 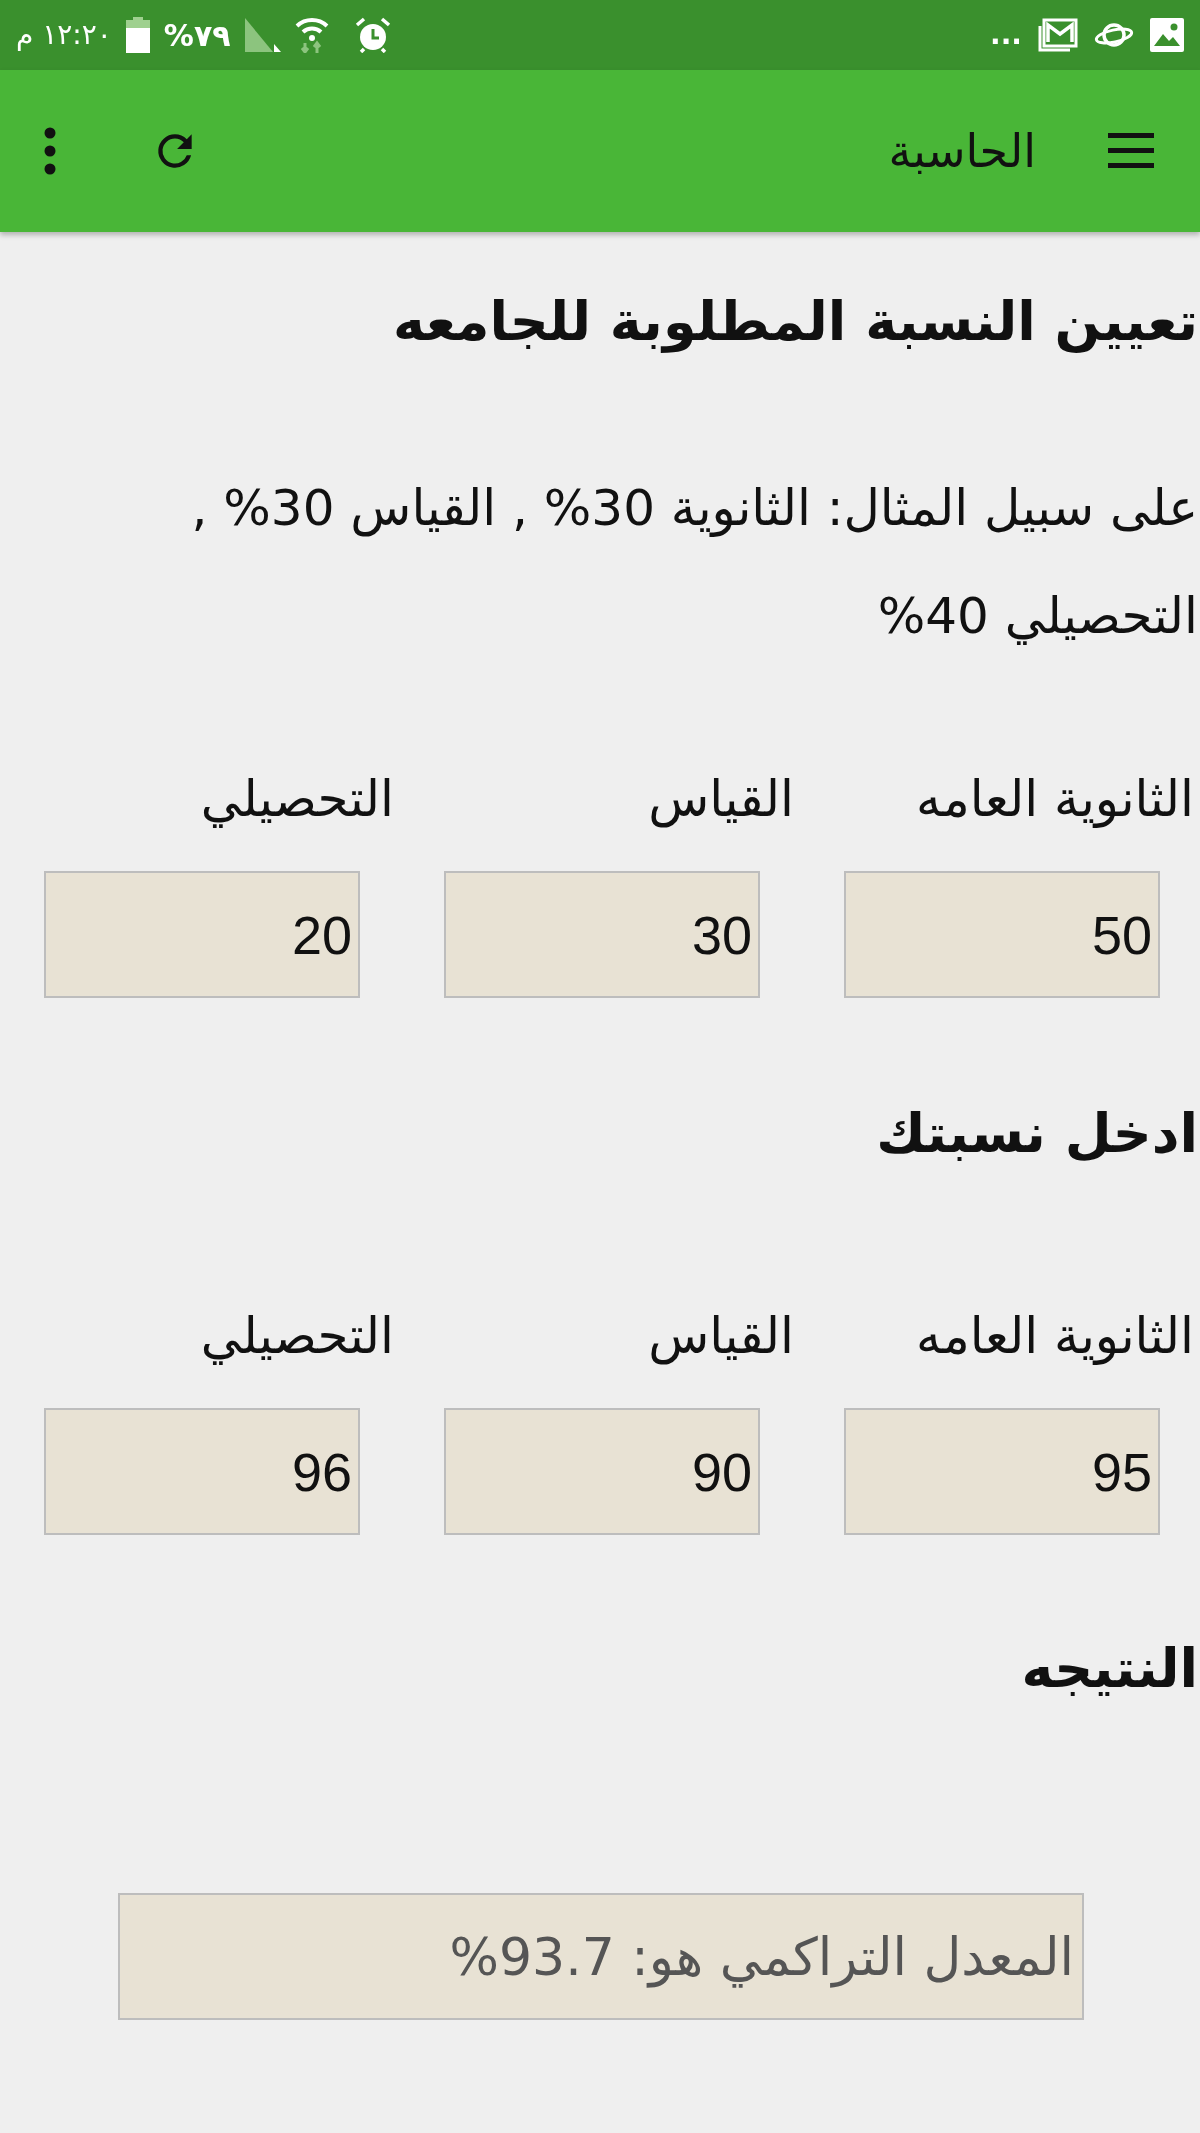 What do you see at coordinates (1109, 1668) in the screenshot?
I see `section-heading: النتيجه` at bounding box center [1109, 1668].